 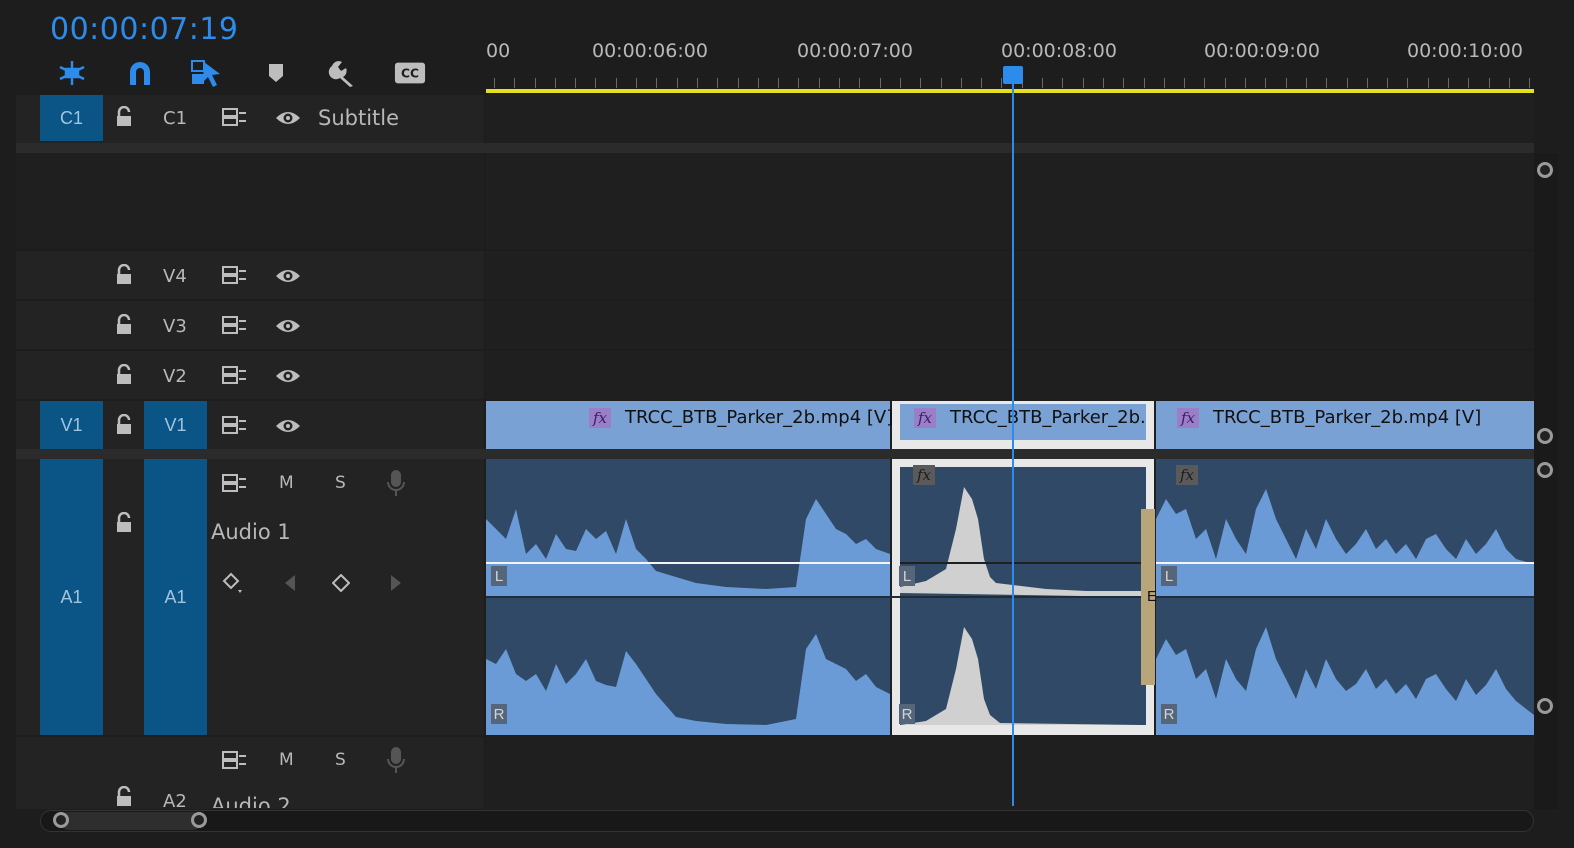 I want to click on keyframe-diamond-icon, so click(x=341, y=583).